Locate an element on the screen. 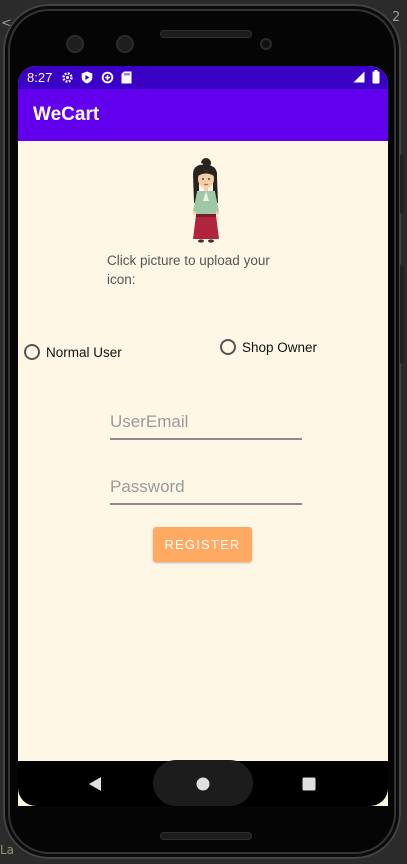 The width and height of the screenshot is (407, 864). signal-icon is located at coordinates (359, 78).